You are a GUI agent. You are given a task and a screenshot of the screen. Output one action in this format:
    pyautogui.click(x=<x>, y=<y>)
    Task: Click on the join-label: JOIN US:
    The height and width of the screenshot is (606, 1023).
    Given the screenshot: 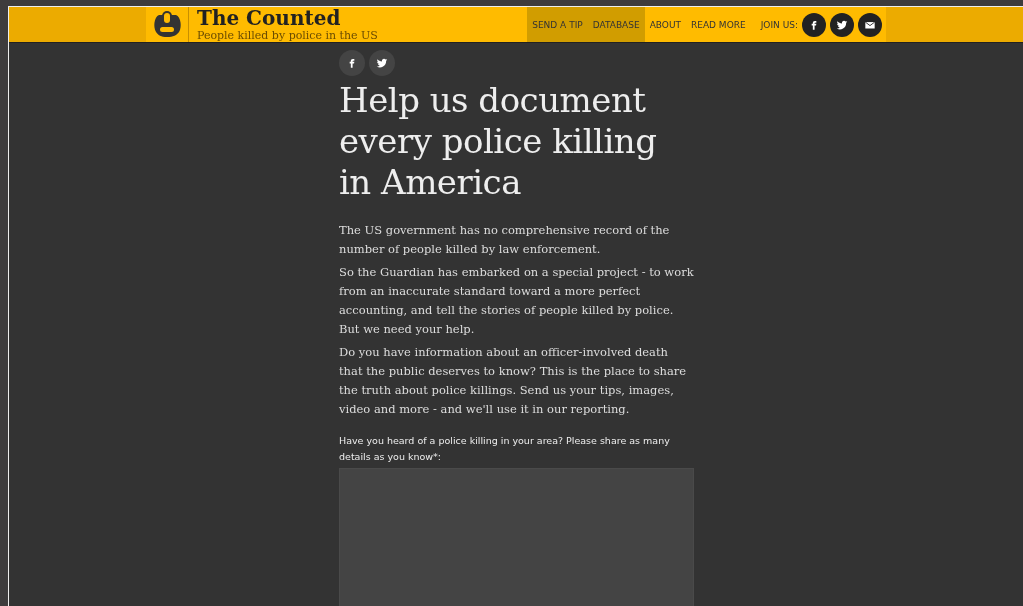 What is the action you would take?
    pyautogui.click(x=779, y=25)
    